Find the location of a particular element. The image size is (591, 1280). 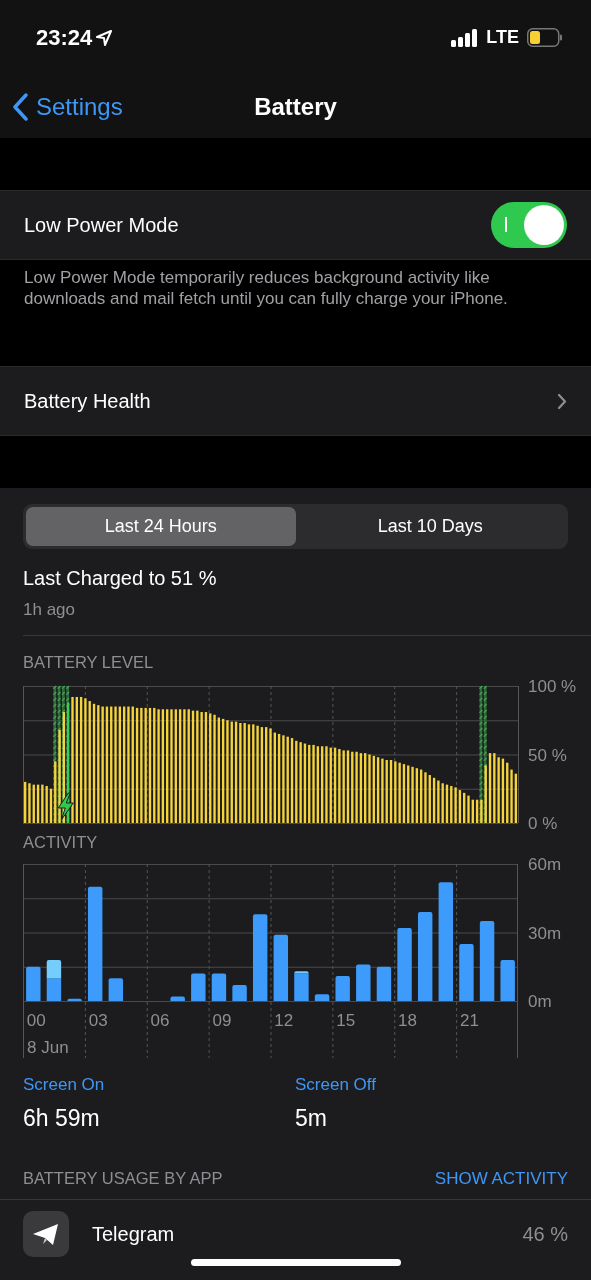

axis-label: 0m is located at coordinates (540, 1001).